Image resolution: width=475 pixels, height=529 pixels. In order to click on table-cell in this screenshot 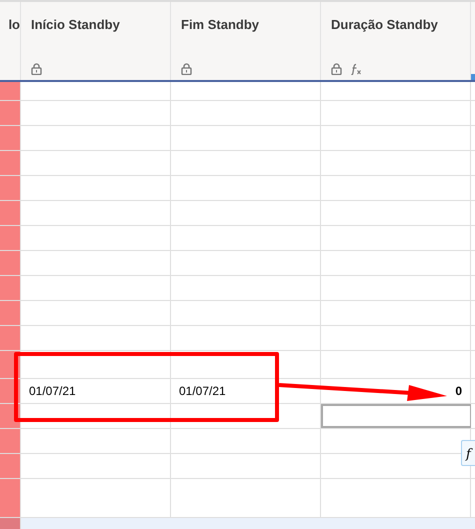, I will do `click(396, 416)`.